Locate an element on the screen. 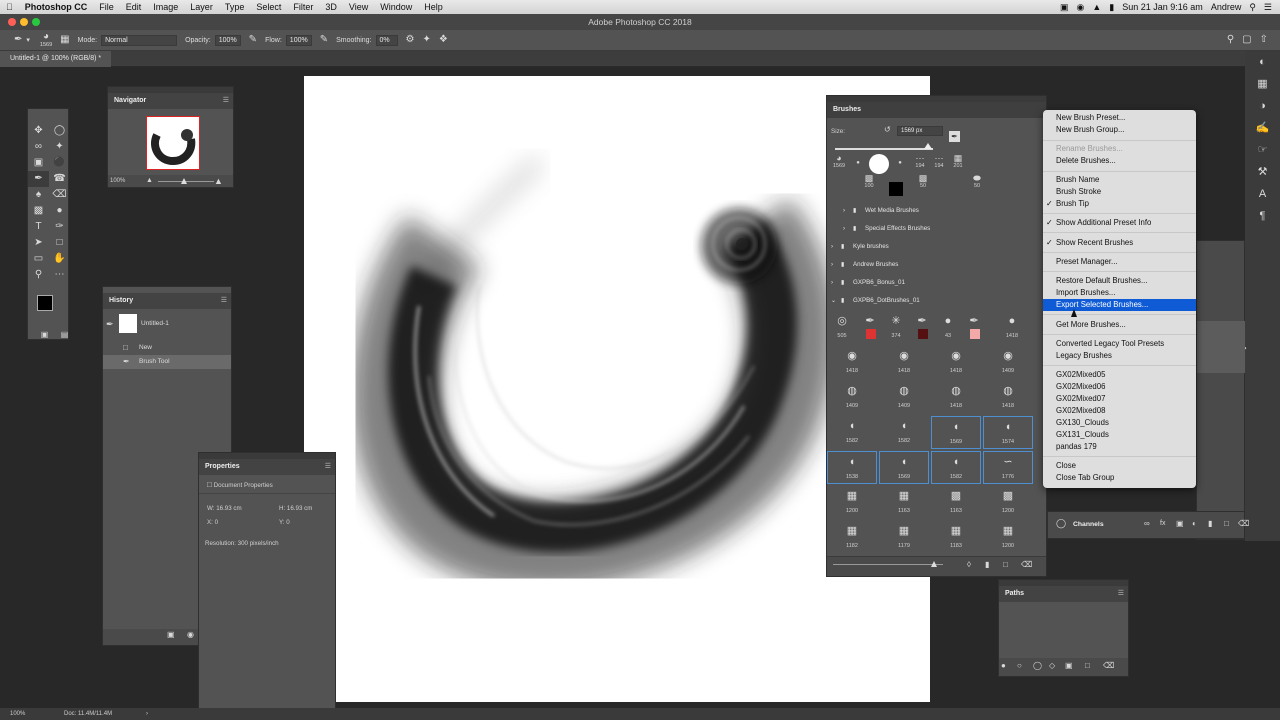  menu-item-brush-set: GX02Mixed07 is located at coordinates (1080, 399).